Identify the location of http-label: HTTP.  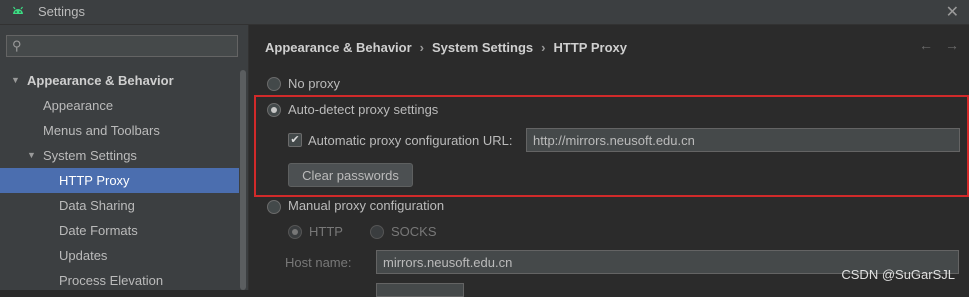
(326, 231).